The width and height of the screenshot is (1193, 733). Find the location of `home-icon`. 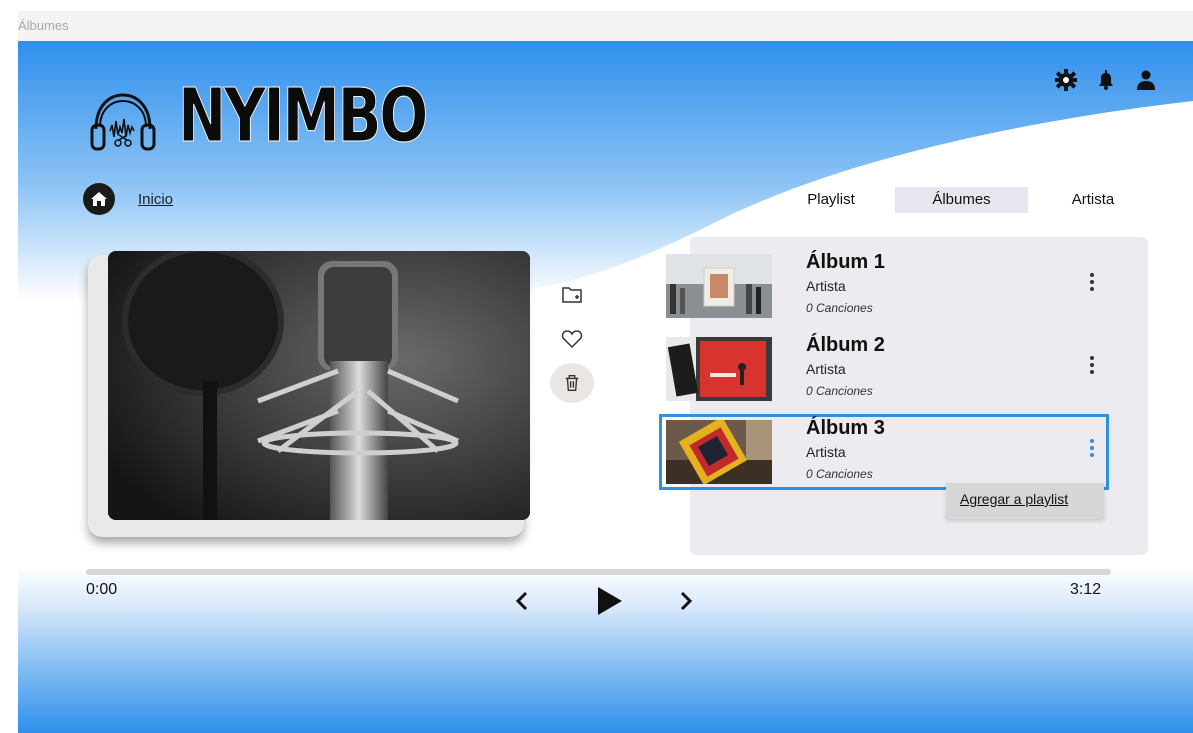

home-icon is located at coordinates (99, 199).